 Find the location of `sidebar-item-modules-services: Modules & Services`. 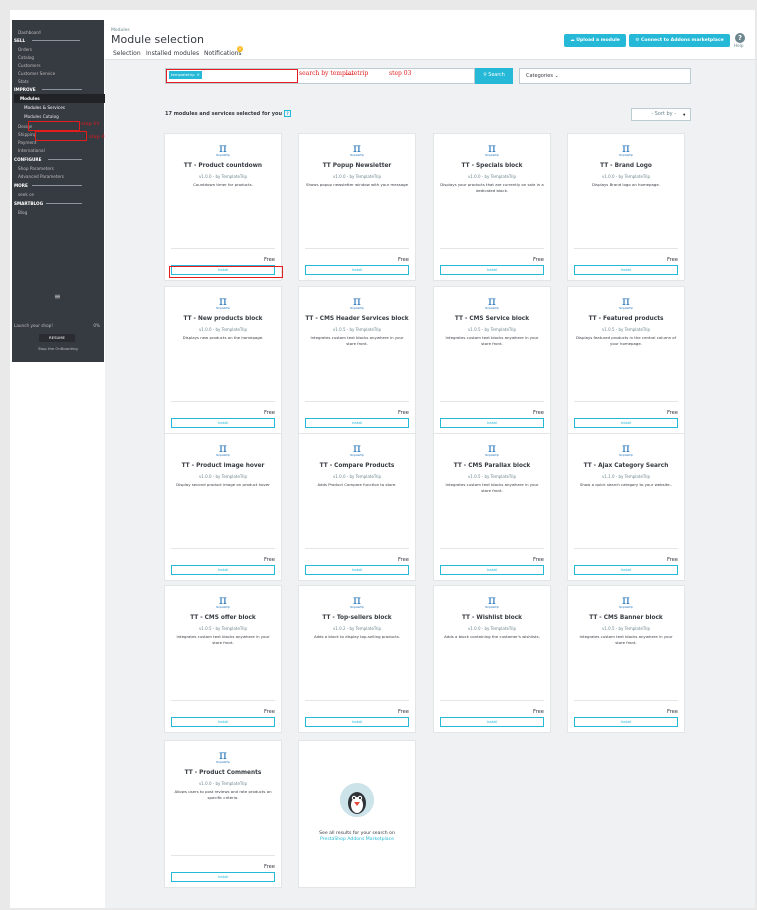

sidebar-item-modules-services: Modules & Services is located at coordinates (44, 107).